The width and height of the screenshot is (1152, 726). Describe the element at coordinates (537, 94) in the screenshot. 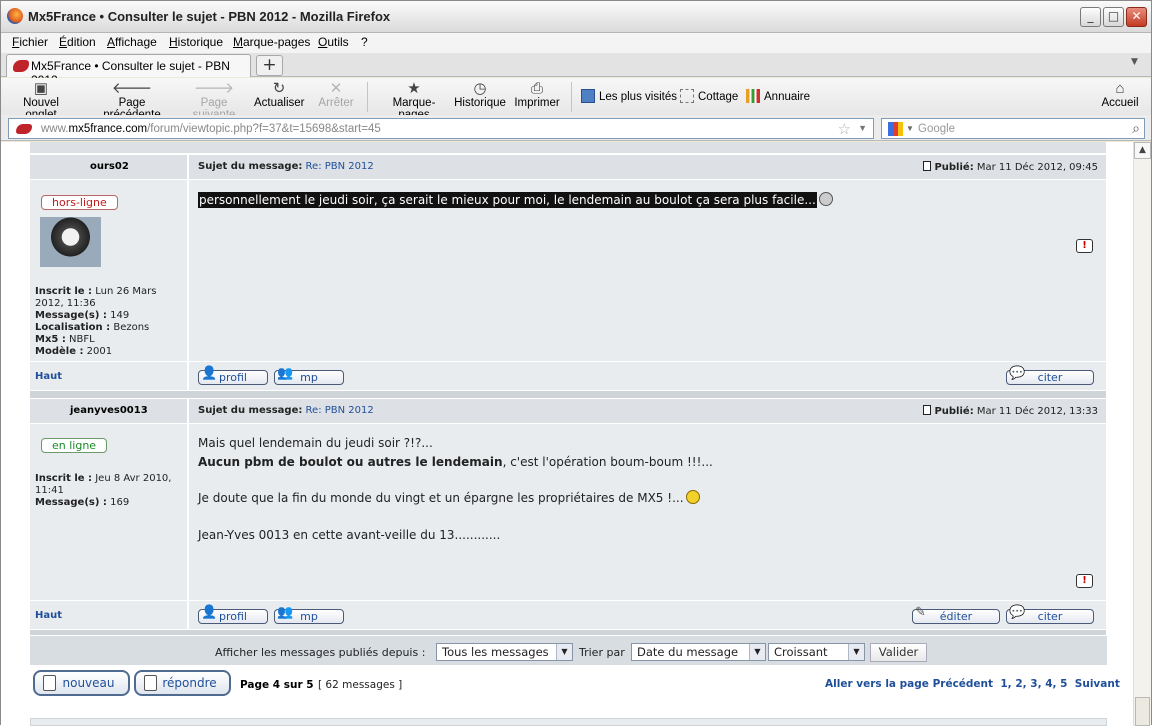

I see `print-button: ⎙ Imprimer` at that location.